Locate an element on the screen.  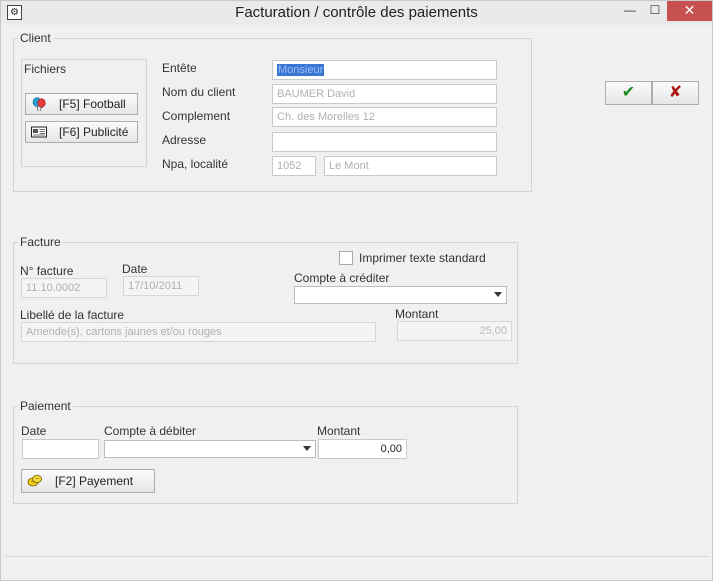
libelle-label: Libellé de la facture is located at coordinates (72, 315).